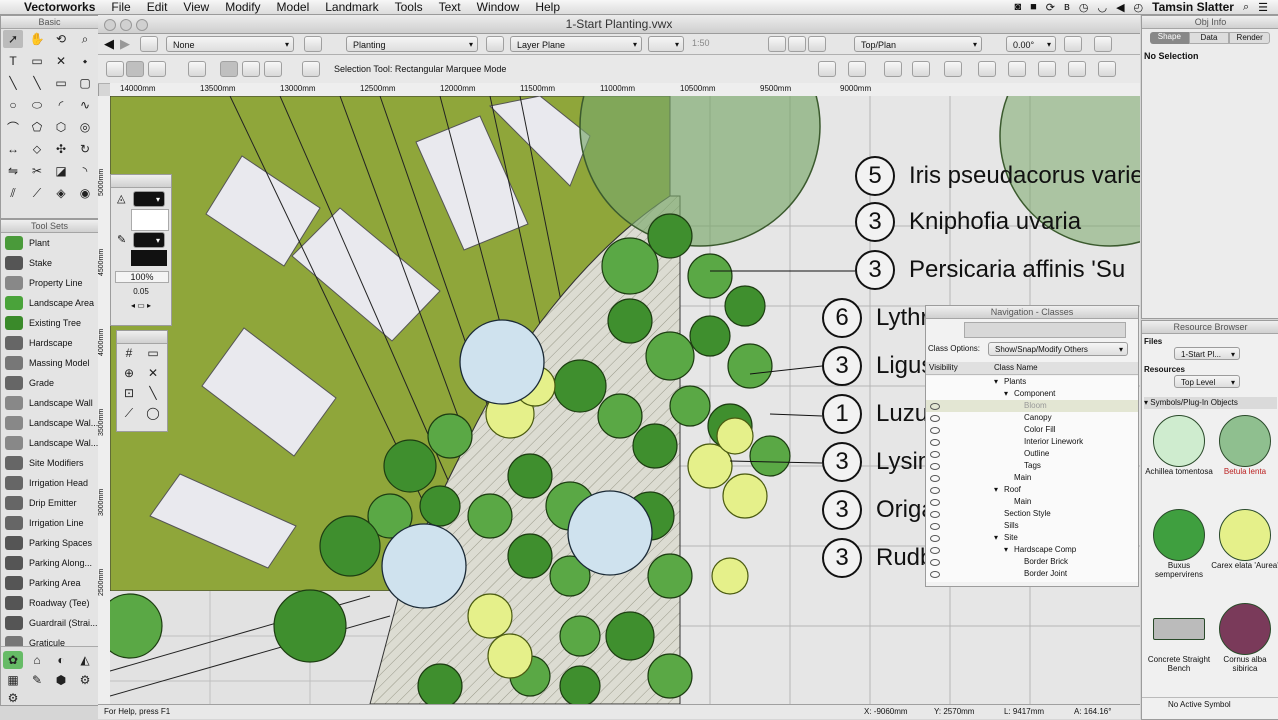 This screenshot has height=720, width=1278. Describe the element at coordinates (49, 283) in the screenshot. I see `toolset-item: Property Line` at that location.